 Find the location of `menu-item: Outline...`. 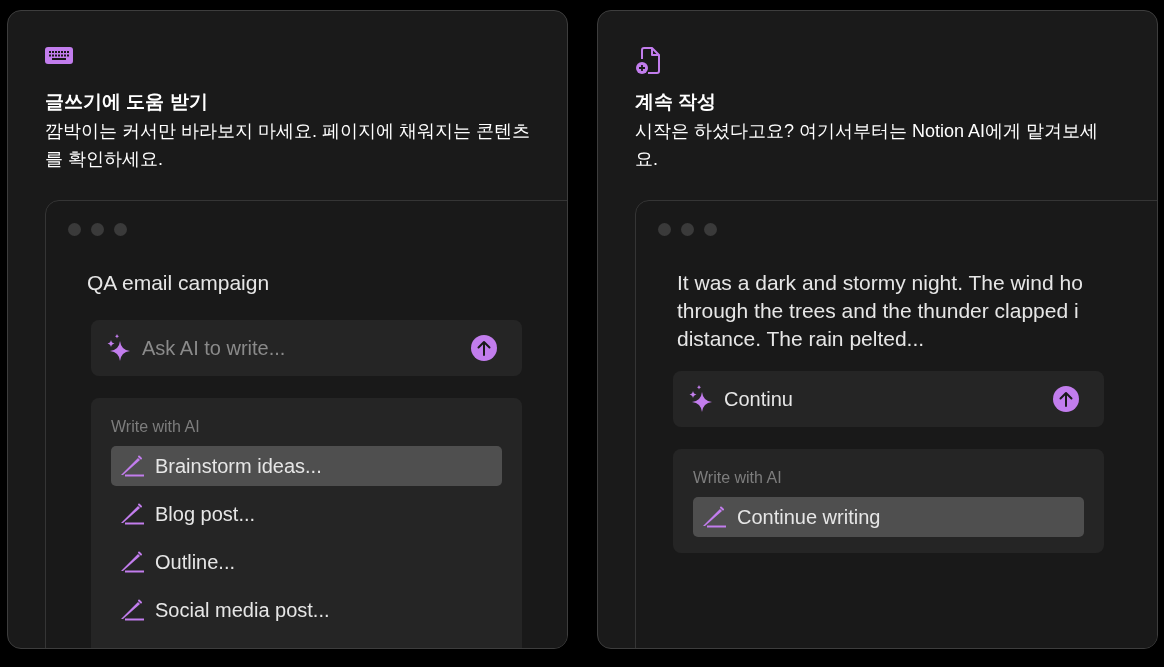

menu-item: Outline... is located at coordinates (306, 562).